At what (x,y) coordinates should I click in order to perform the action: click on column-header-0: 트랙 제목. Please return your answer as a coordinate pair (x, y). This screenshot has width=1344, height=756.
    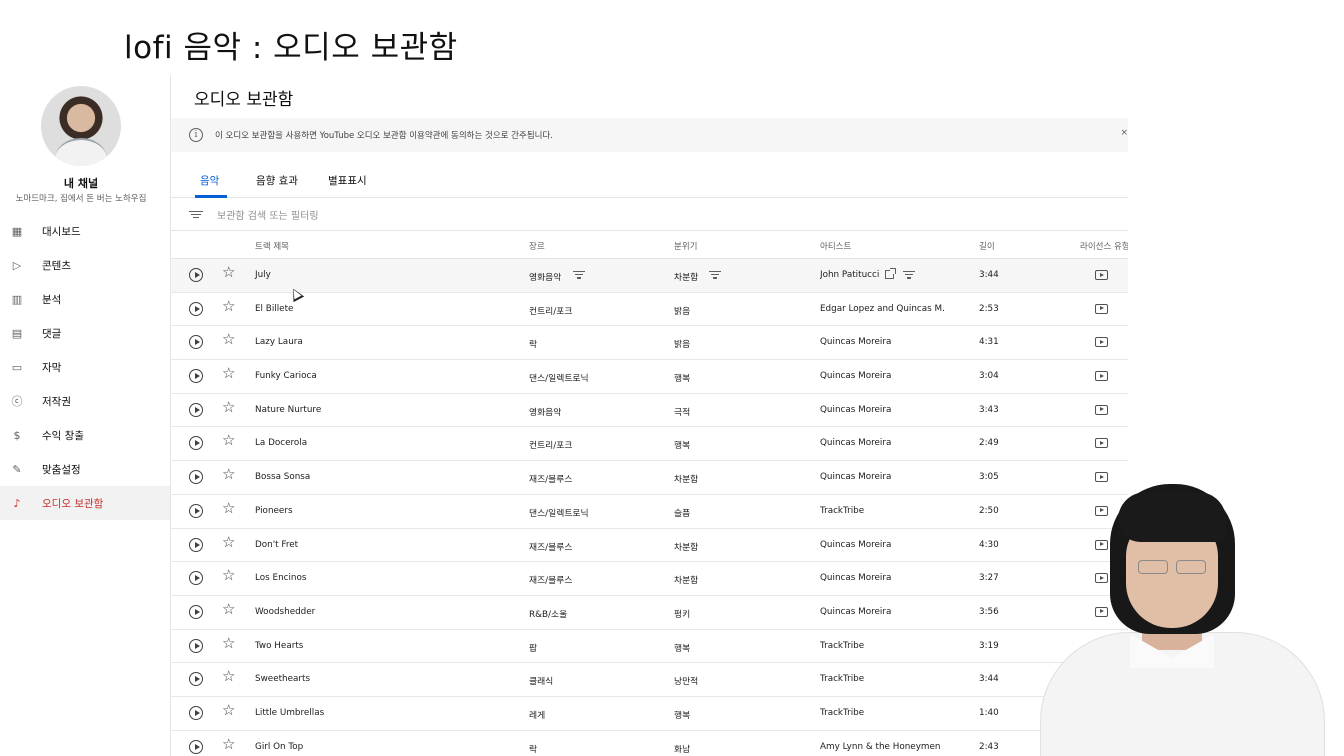
    Looking at the image, I should click on (272, 246).